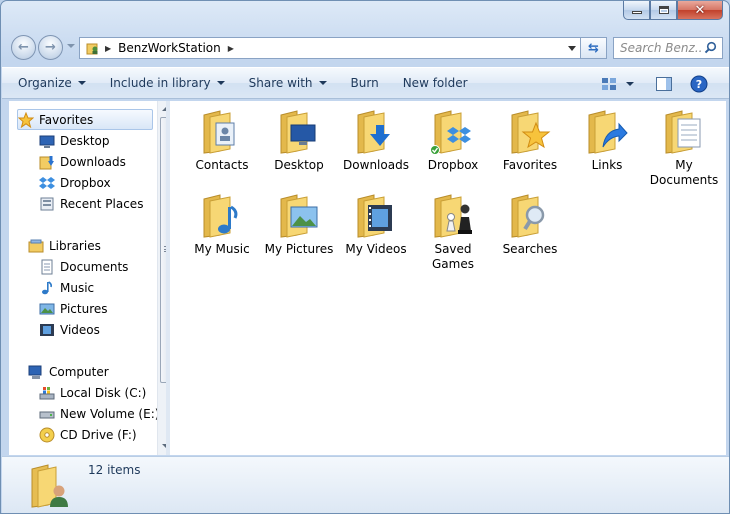 This screenshot has height=514, width=730. I want to click on help-button: ?, so click(699, 84).